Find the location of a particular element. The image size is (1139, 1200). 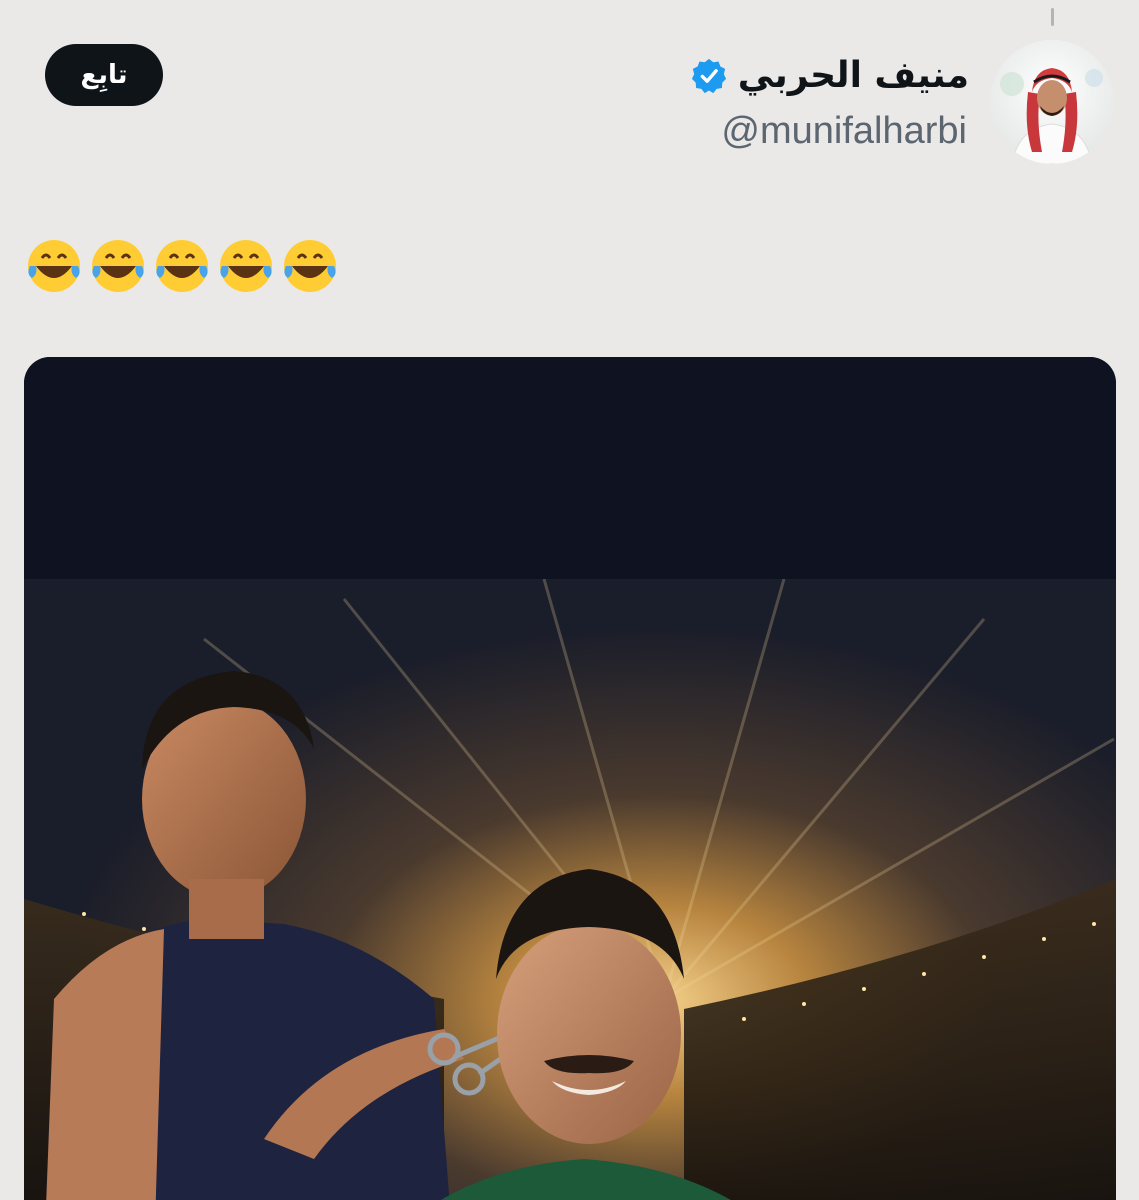

author-display-name: منيف الحربي is located at coordinates (853, 76).